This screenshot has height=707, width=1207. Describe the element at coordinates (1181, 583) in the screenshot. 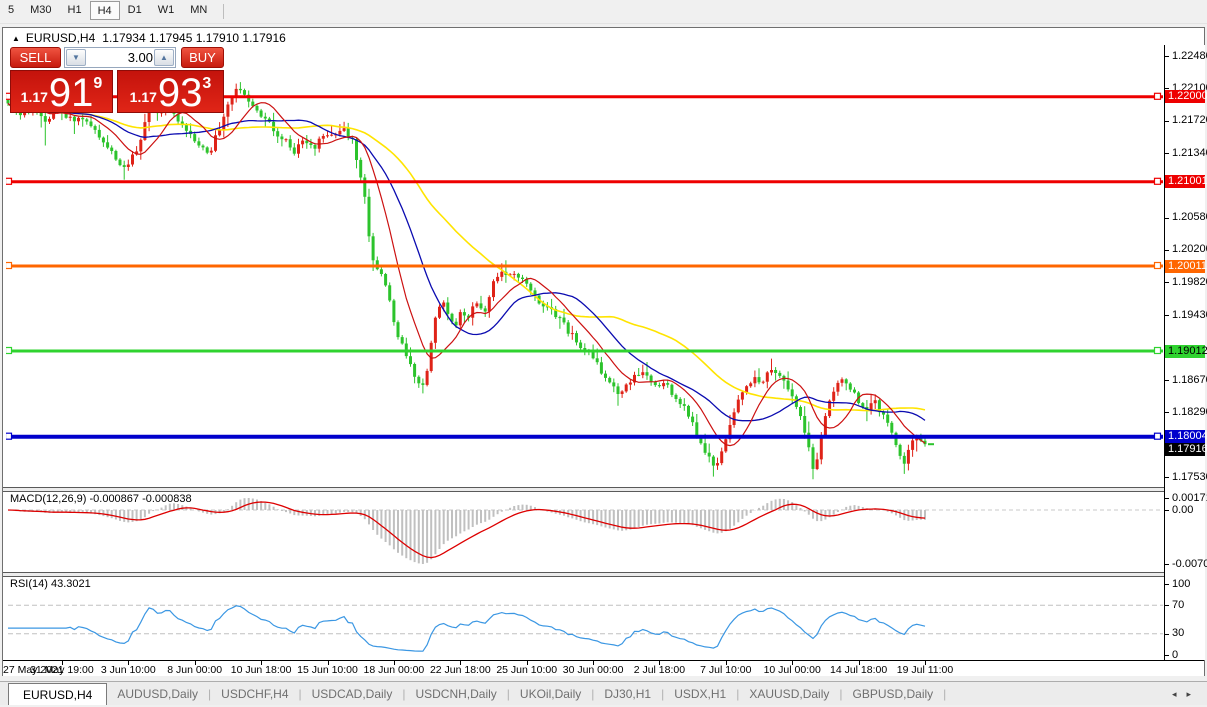

I see `rsi-axis-label: 100` at that location.